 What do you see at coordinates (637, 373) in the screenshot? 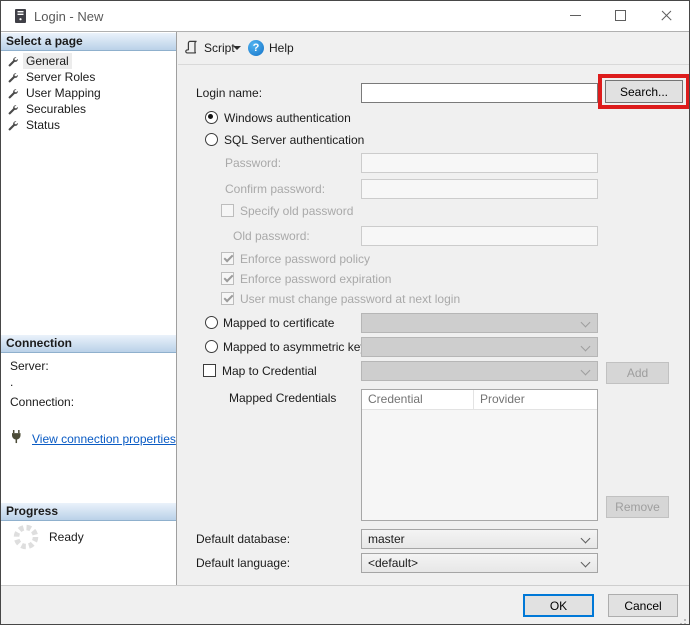
I see `add-button: Add` at bounding box center [637, 373].